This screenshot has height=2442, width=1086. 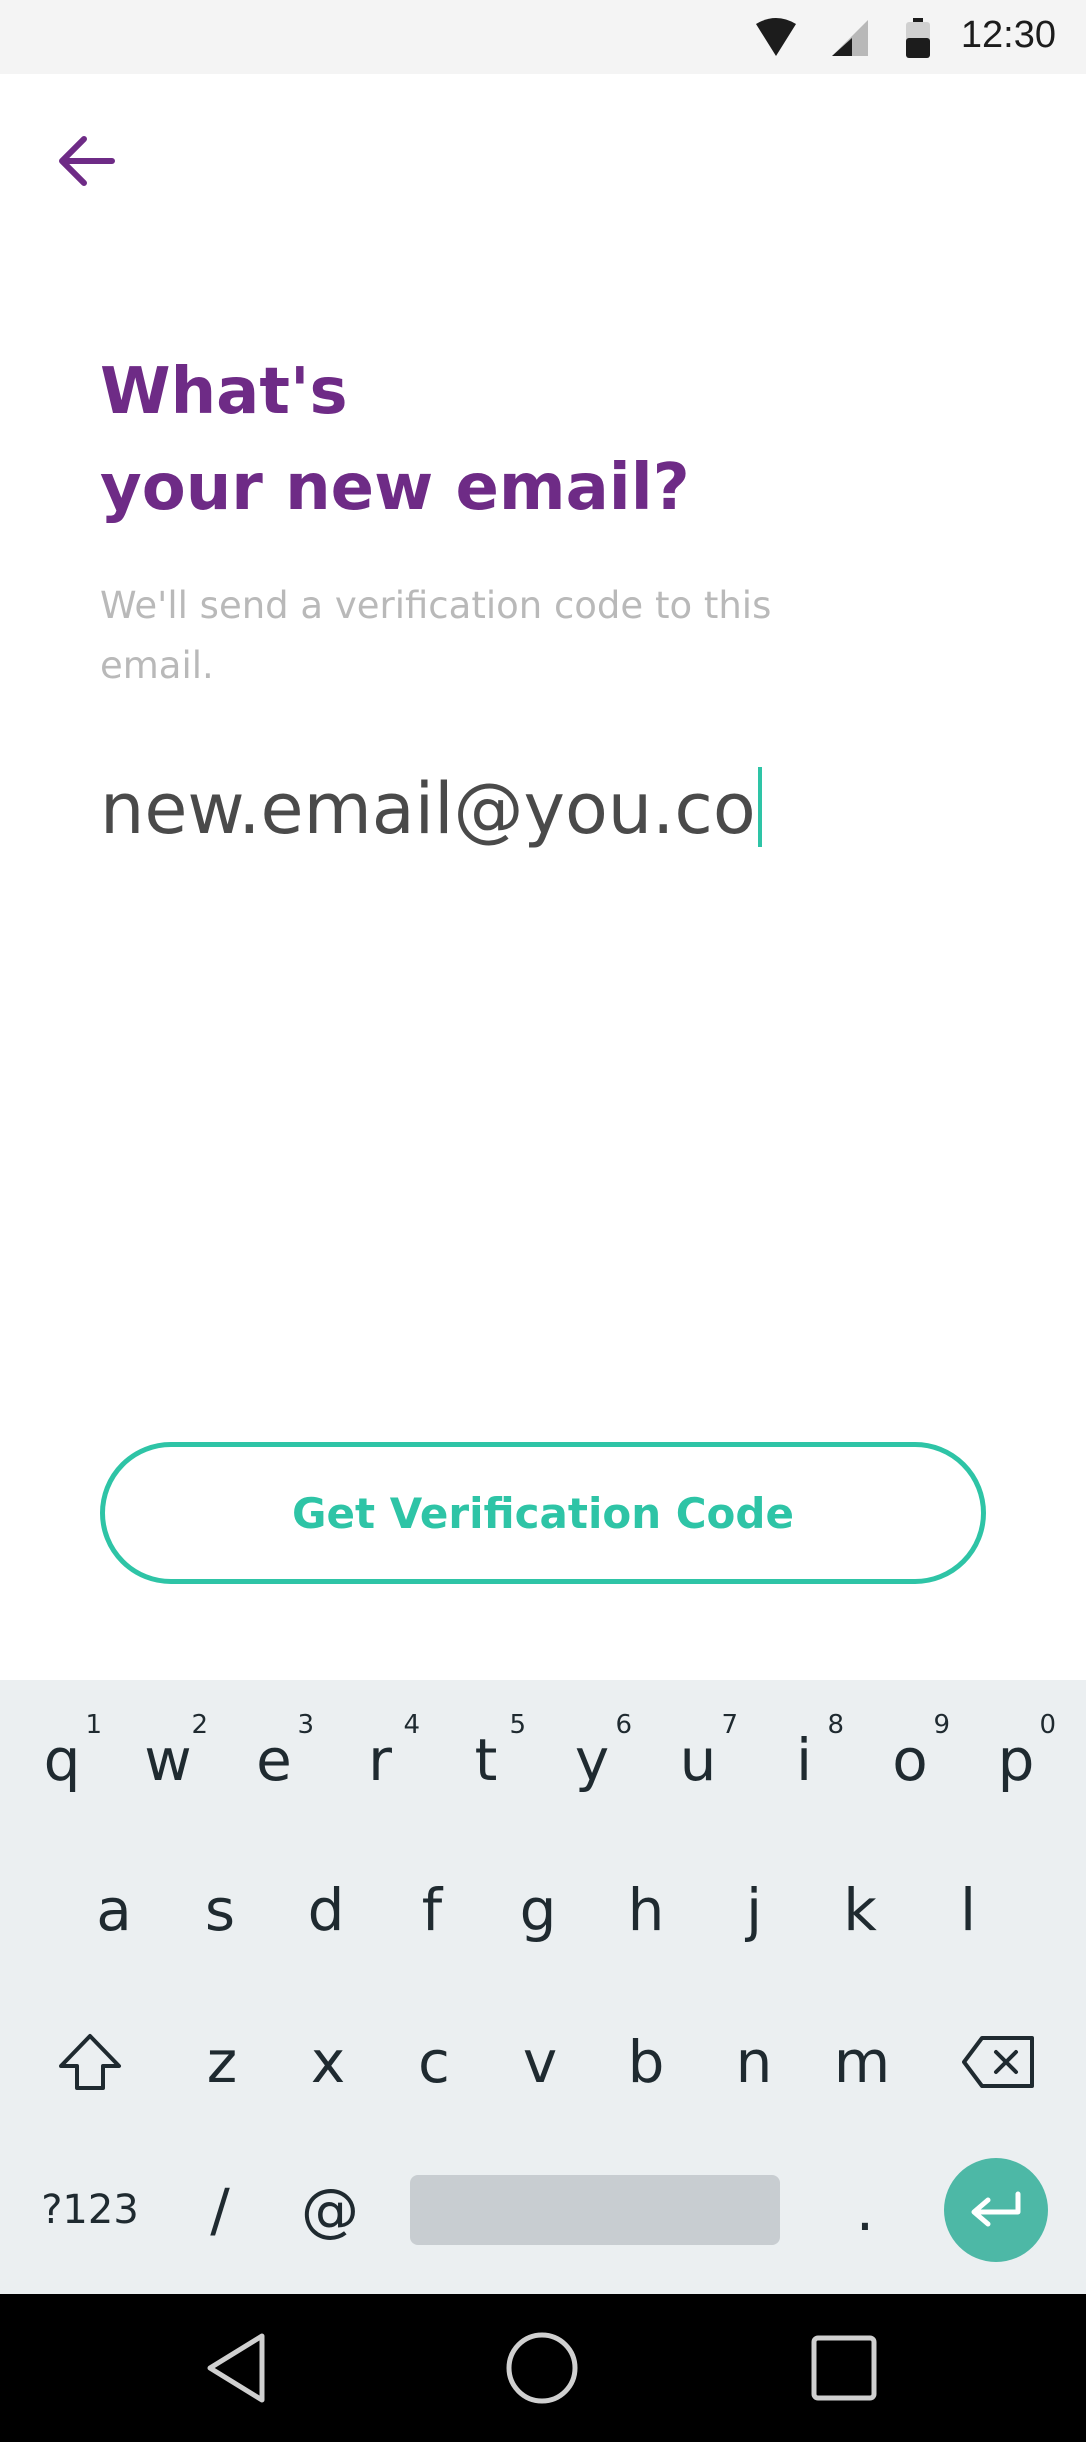 I want to click on nav-recents-button, so click(x=844, y=2368).